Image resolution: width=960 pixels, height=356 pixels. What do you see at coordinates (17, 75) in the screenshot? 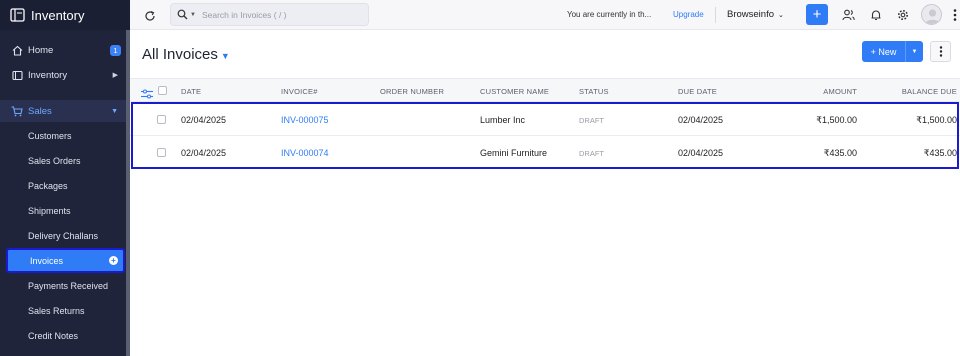
I see `inventory-icon` at bounding box center [17, 75].